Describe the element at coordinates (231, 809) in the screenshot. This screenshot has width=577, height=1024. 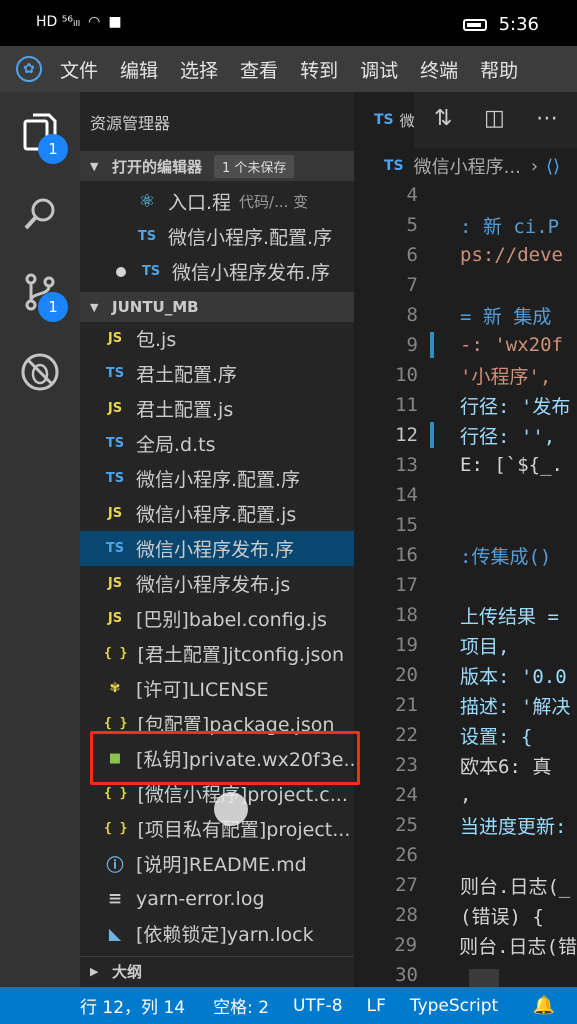
I see `touch-indicator` at that location.